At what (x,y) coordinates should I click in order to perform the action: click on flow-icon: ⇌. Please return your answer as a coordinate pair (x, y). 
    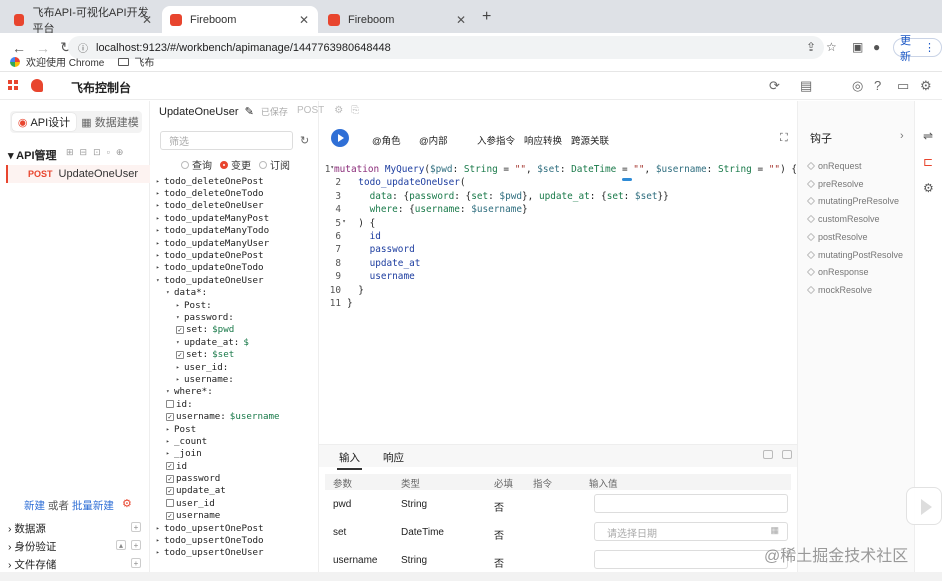
    Looking at the image, I should click on (928, 136).